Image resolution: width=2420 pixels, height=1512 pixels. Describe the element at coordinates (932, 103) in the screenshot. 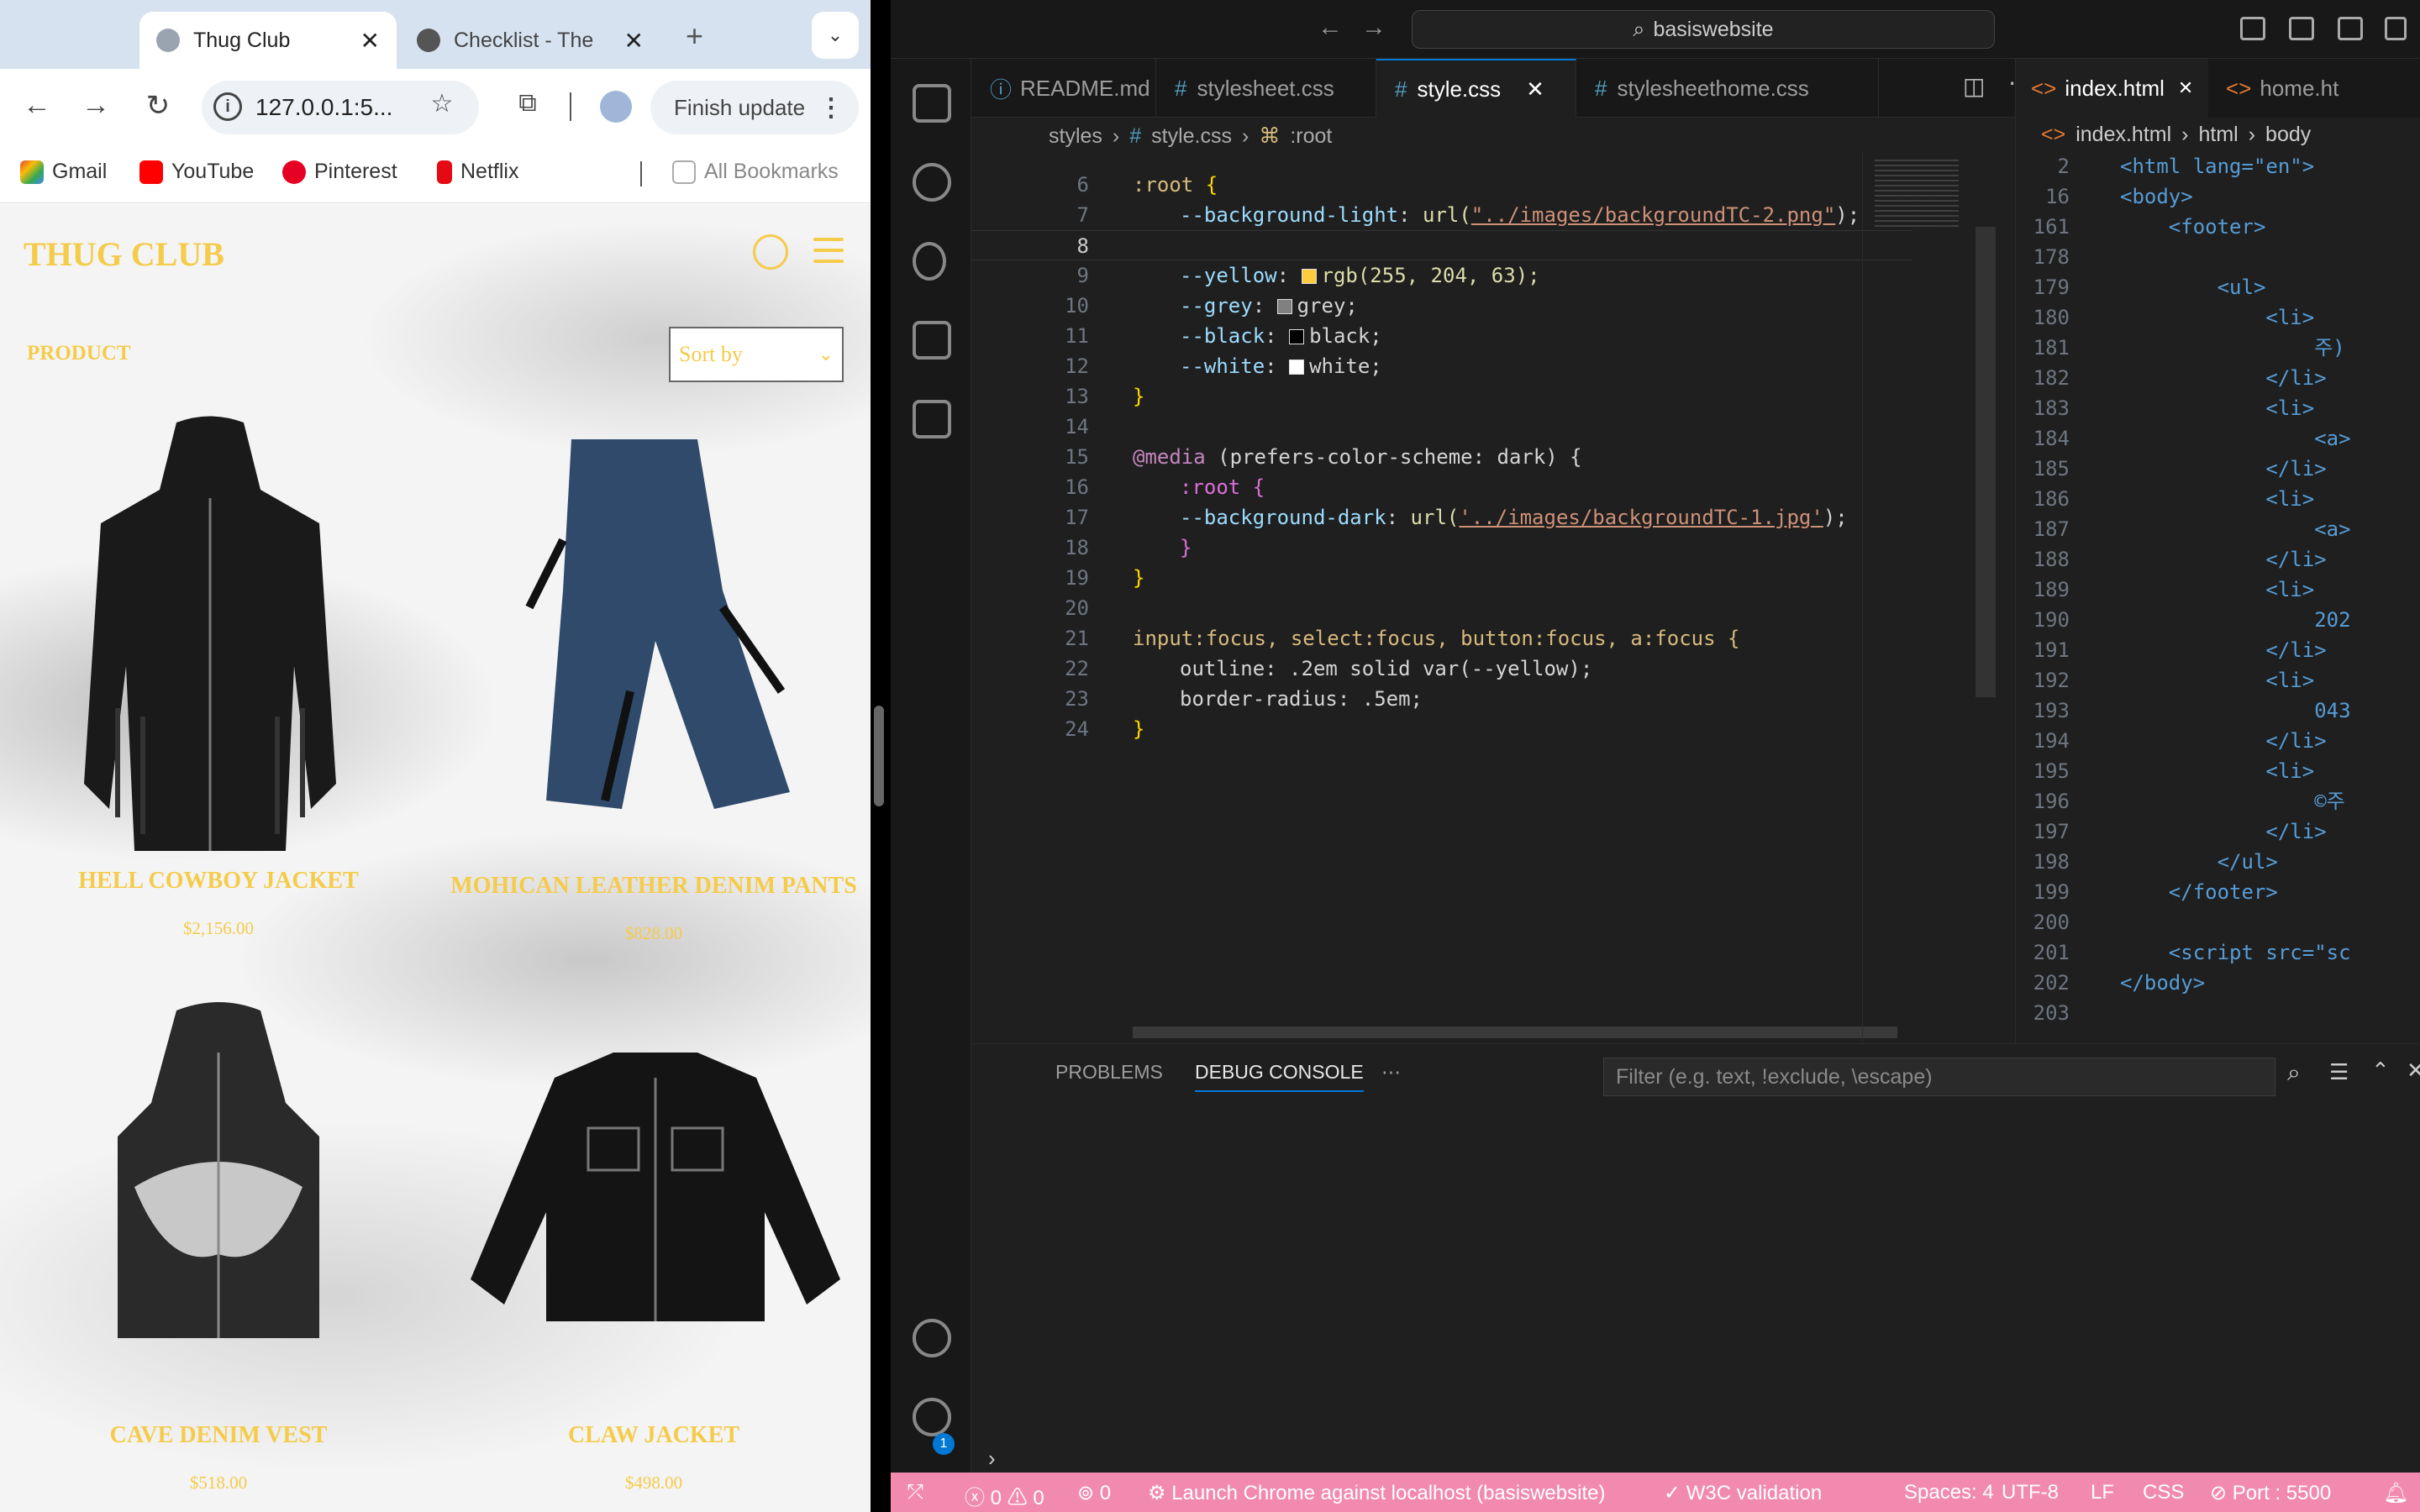

I see `explorer-icon` at that location.